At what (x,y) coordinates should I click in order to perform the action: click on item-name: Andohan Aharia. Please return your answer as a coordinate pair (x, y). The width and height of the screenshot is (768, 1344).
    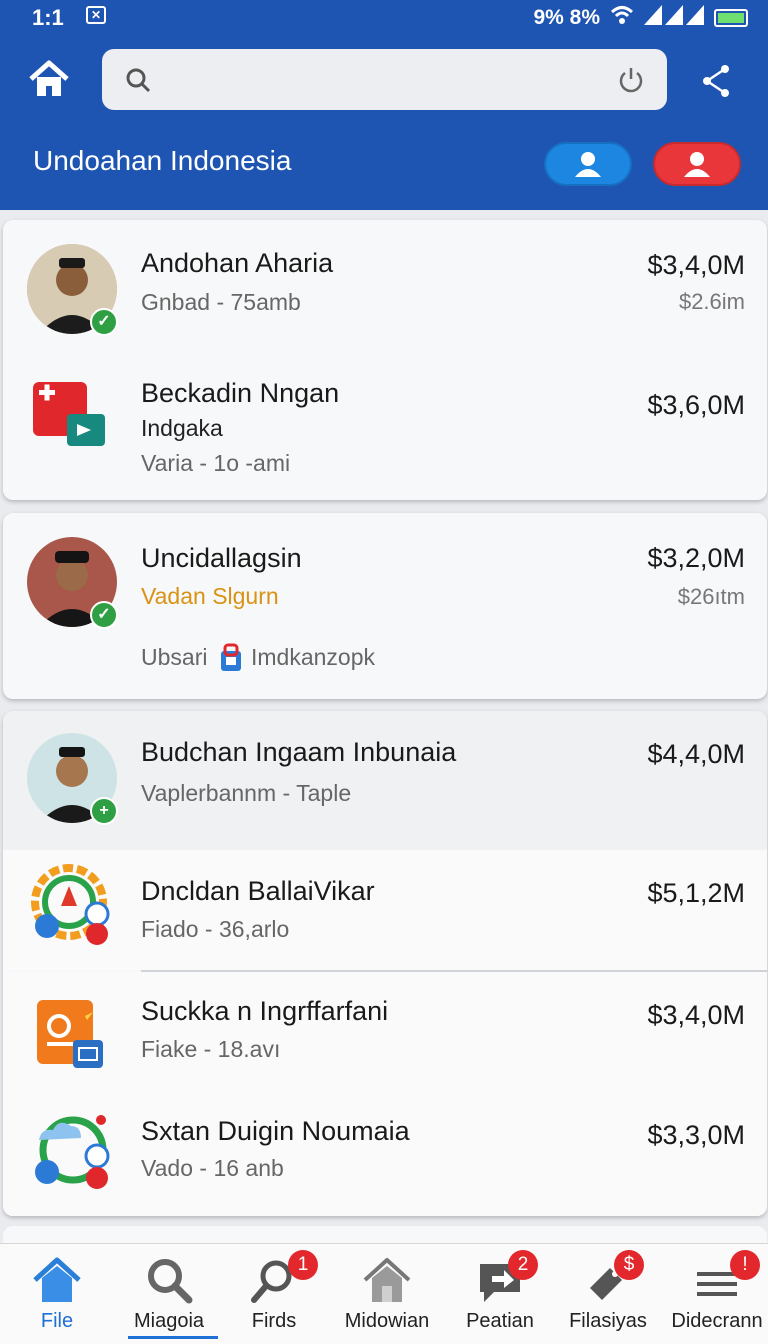
    Looking at the image, I should click on (237, 263).